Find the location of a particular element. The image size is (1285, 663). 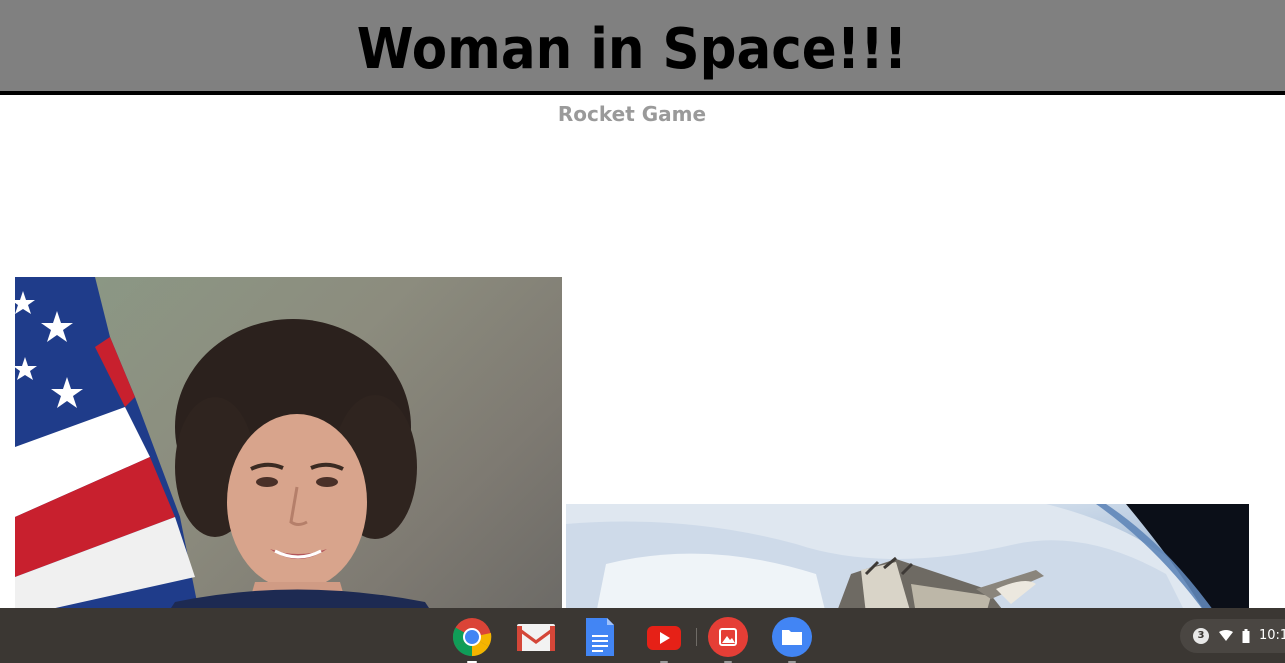

shelf-app-docs is located at coordinates (600, 637).